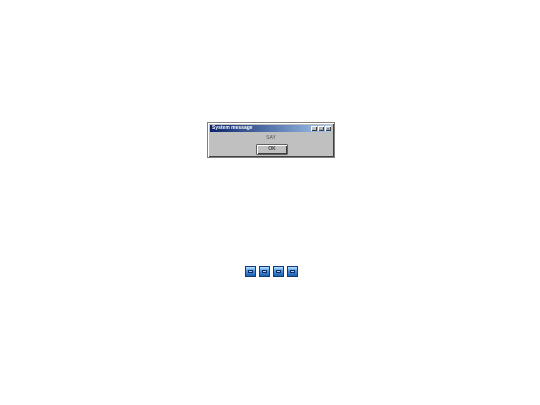 Image resolution: width=540 pixels, height=405 pixels. Describe the element at coordinates (271, 128) in the screenshot. I see `dialog-titlebar: System message _ □ ×` at that location.